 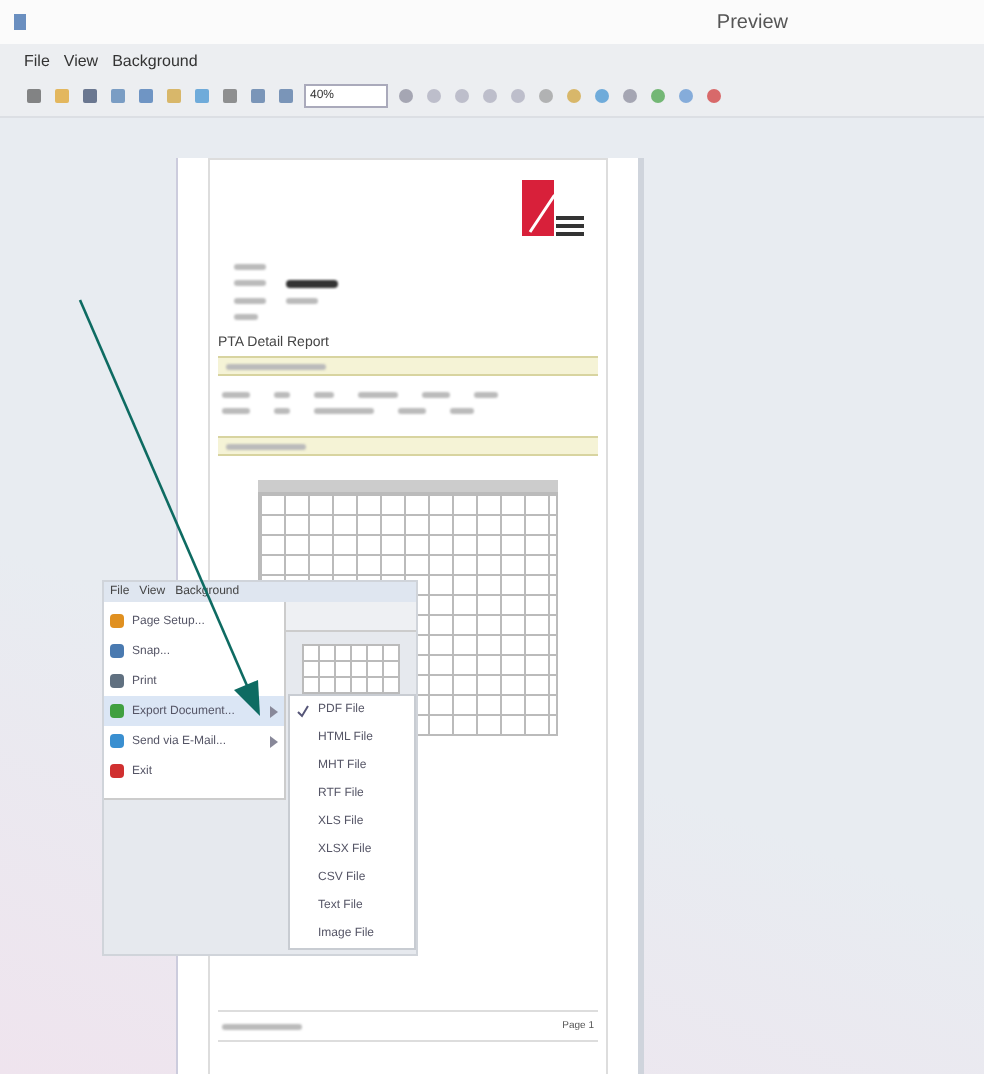 What do you see at coordinates (752, 22) in the screenshot?
I see `window-title: Preview` at bounding box center [752, 22].